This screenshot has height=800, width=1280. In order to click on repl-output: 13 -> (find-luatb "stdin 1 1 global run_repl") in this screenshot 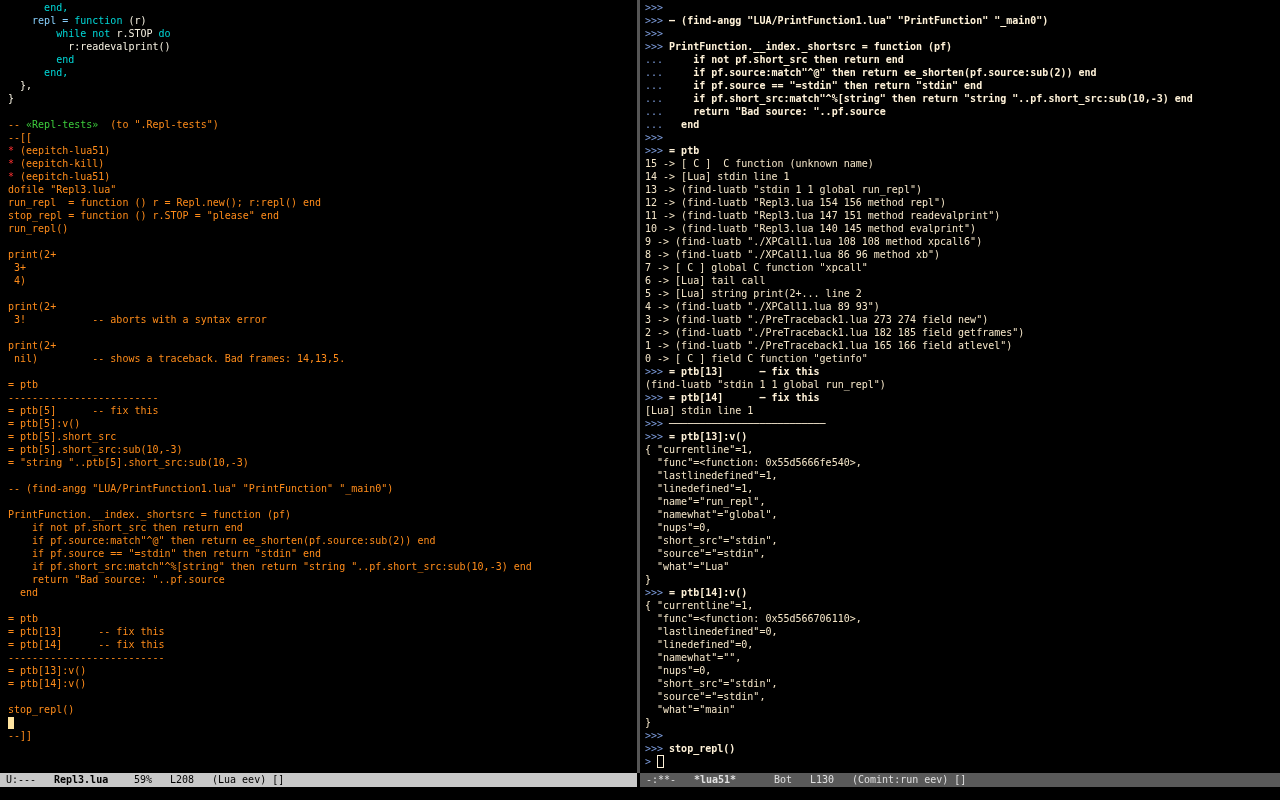, I will do `click(783, 189)`.